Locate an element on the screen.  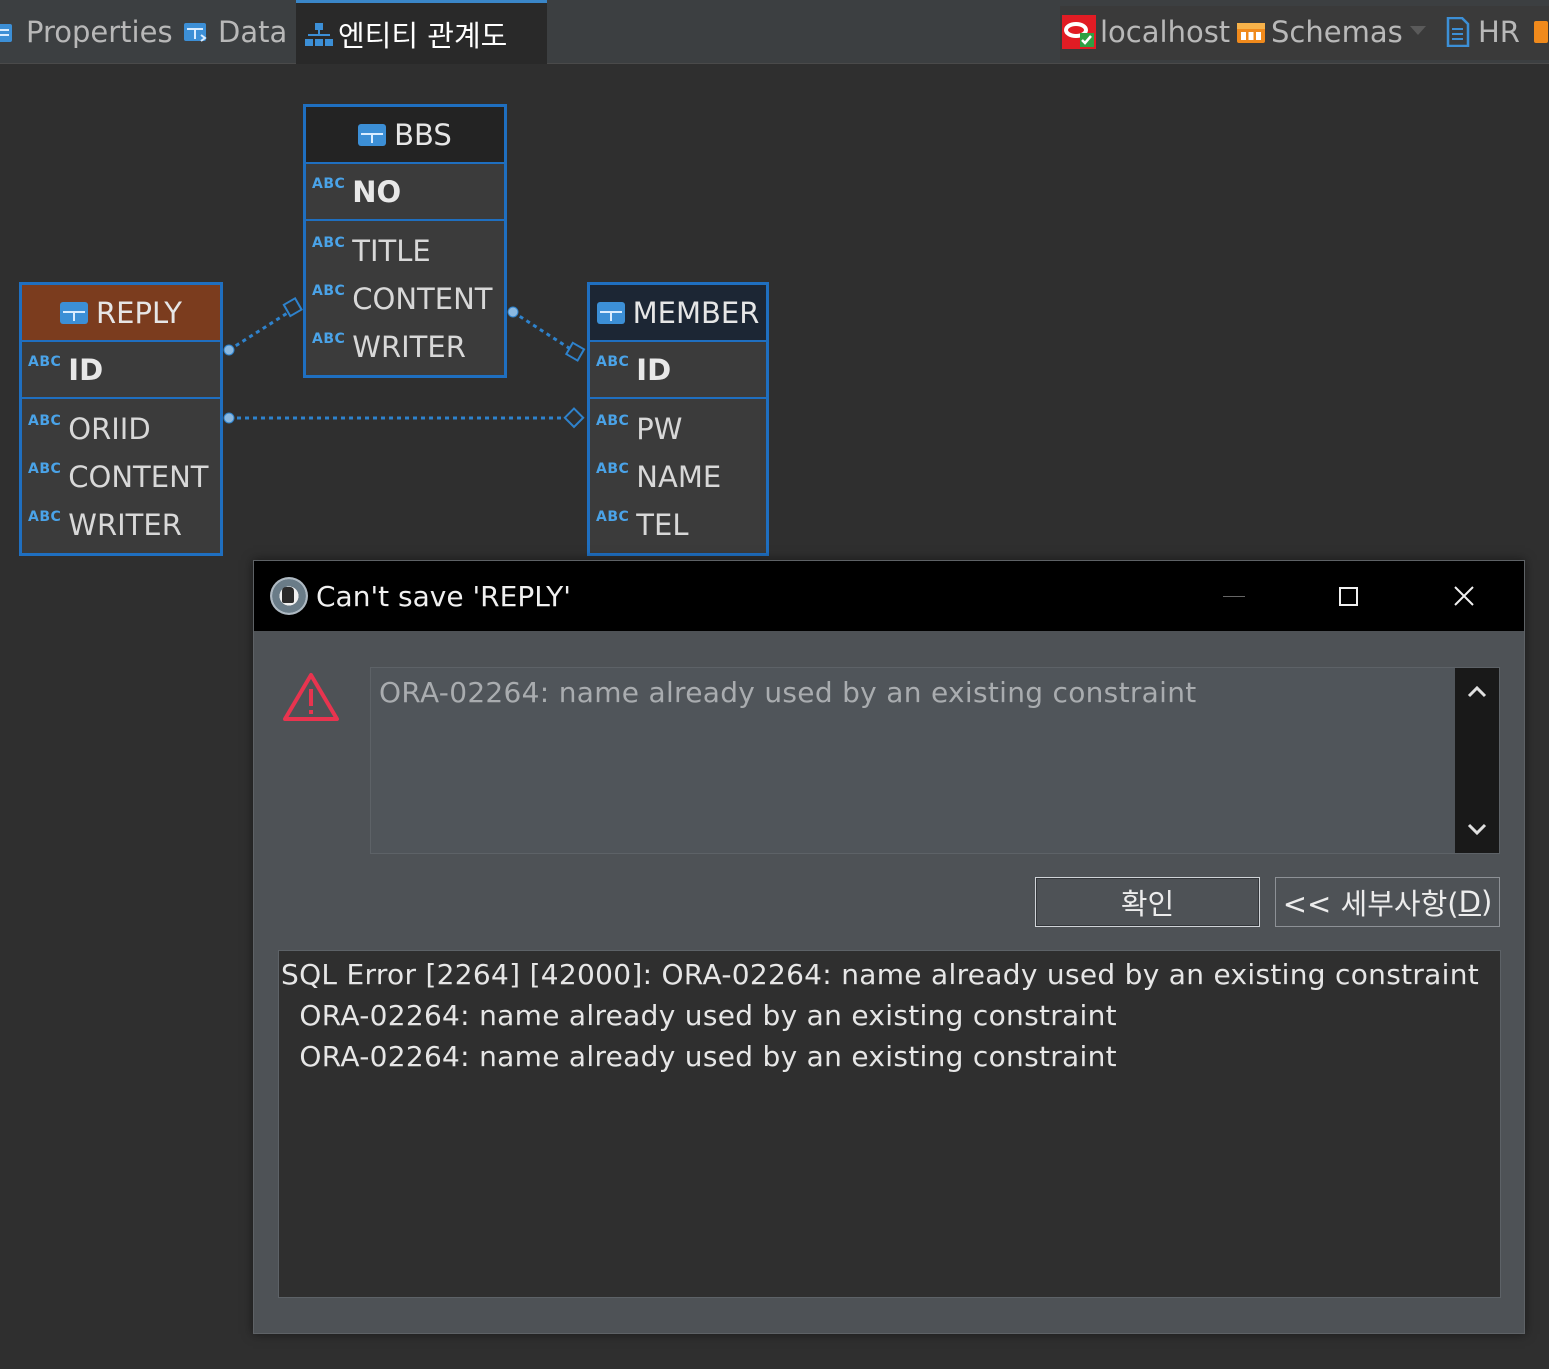
entity-header: BBS is located at coordinates (405, 135).